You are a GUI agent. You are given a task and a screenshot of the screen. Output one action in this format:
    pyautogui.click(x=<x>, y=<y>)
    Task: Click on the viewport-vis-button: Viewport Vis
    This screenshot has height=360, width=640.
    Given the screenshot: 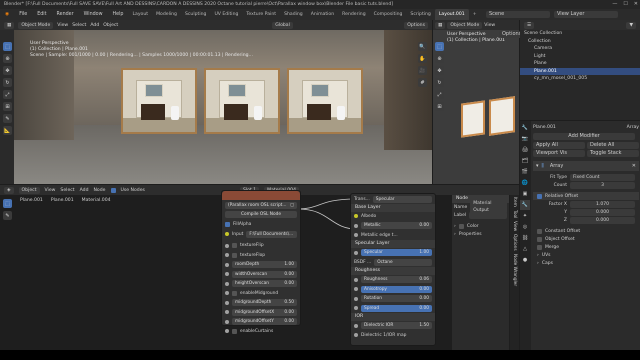 What is the action you would take?
    pyautogui.click(x=559, y=153)
    